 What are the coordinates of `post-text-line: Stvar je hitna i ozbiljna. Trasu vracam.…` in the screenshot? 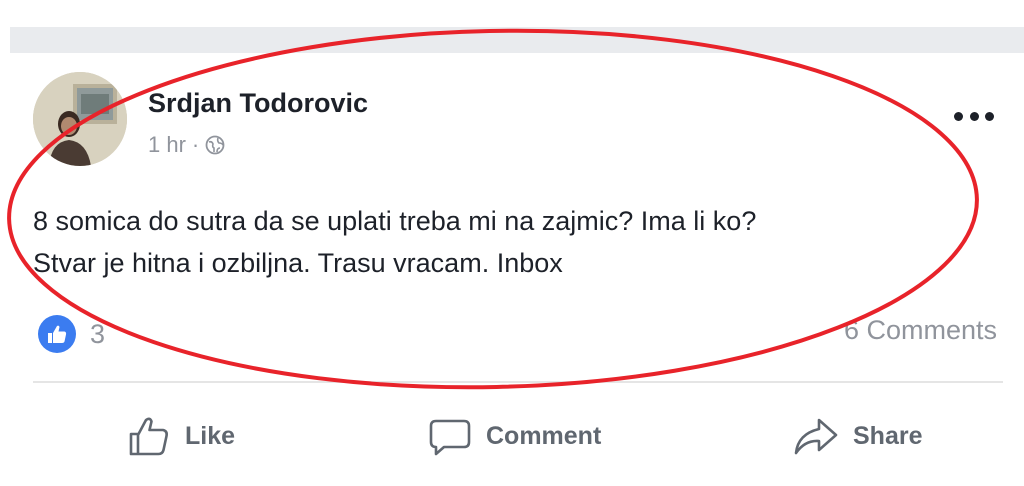 It's located at (298, 263).